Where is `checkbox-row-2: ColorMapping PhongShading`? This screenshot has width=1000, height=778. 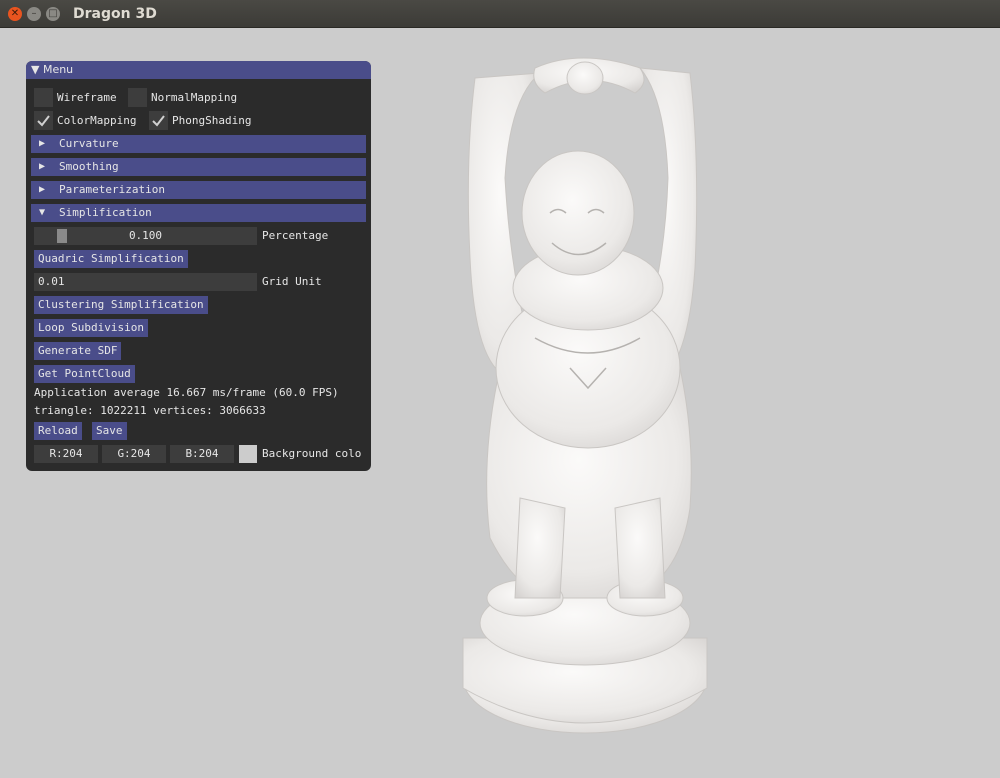 checkbox-row-2: ColorMapping PhongShading is located at coordinates (198, 120).